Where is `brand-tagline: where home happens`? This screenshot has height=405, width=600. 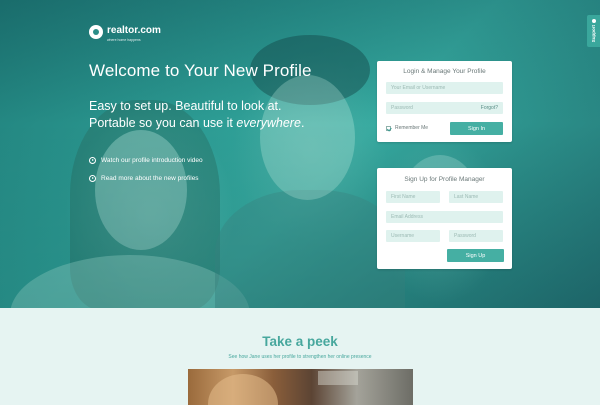 brand-tagline: where home happens is located at coordinates (124, 40).